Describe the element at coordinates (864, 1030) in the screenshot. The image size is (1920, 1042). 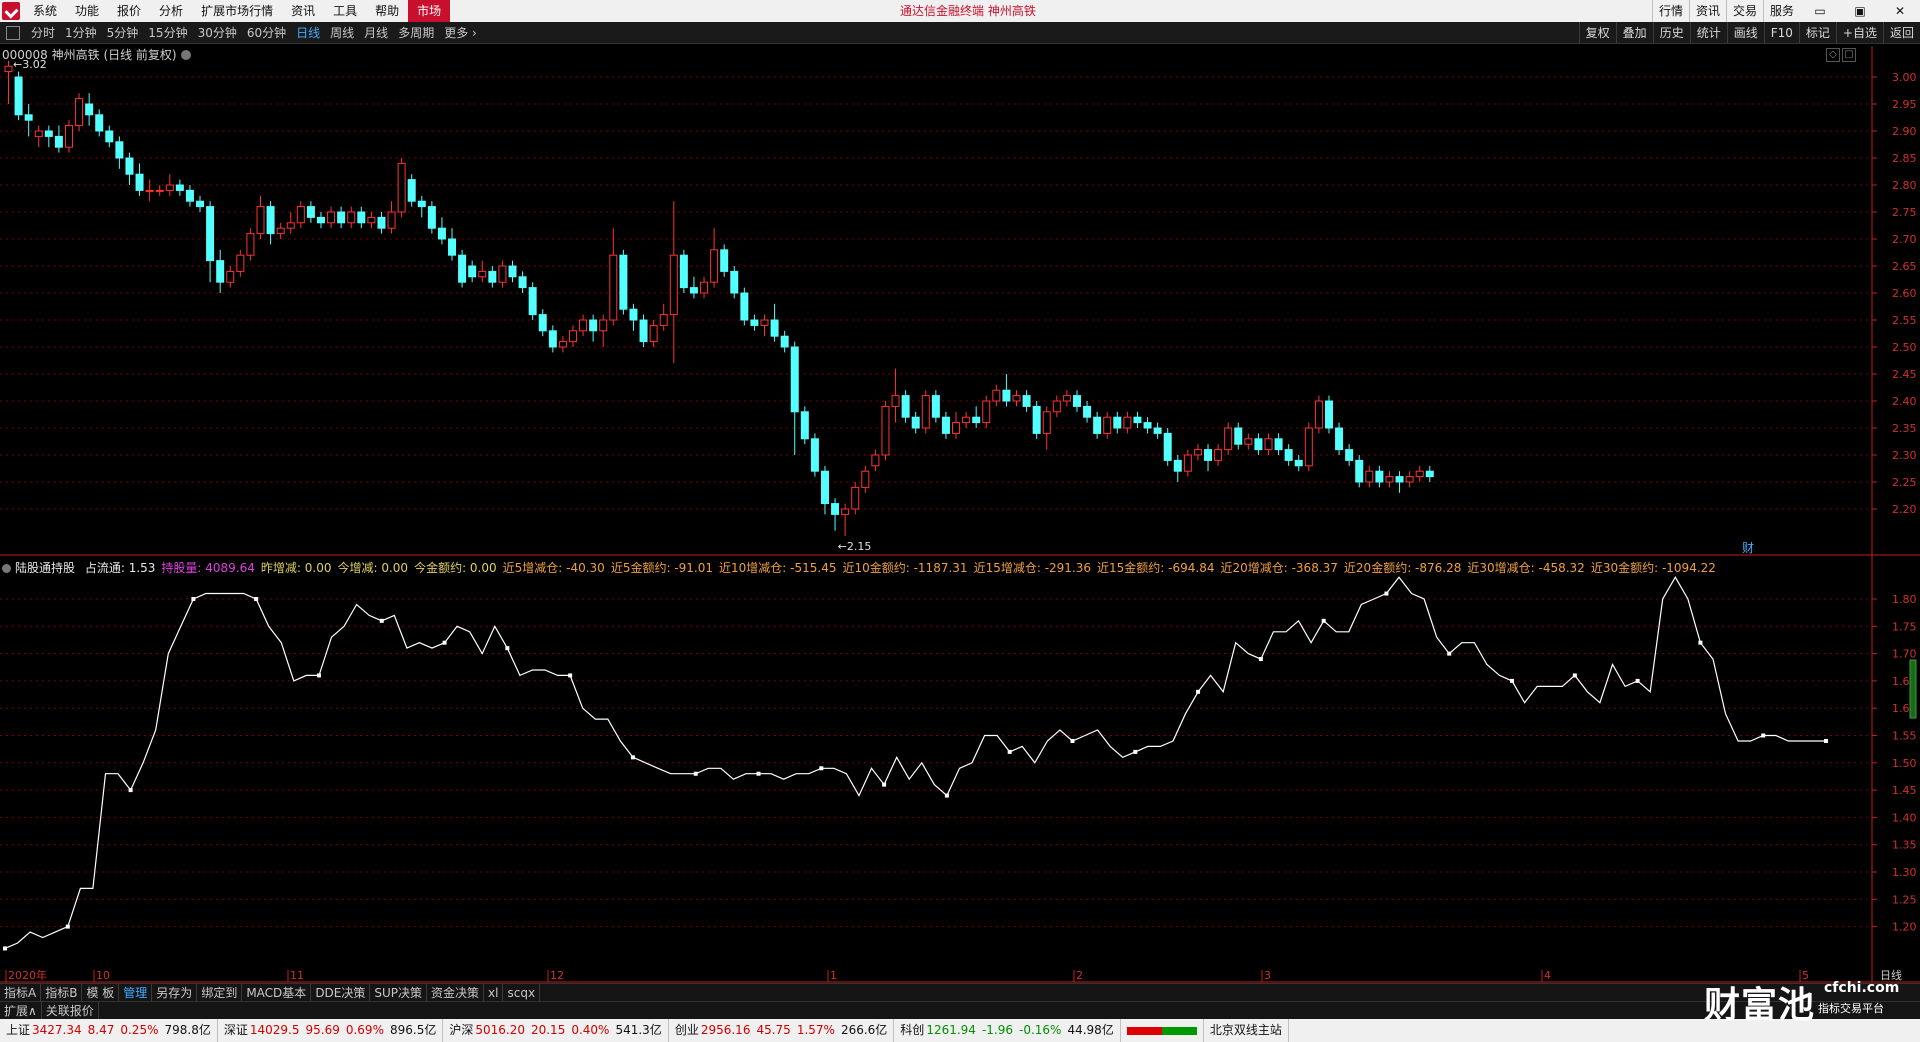
I see `index-volume: 266.6亿` at that location.